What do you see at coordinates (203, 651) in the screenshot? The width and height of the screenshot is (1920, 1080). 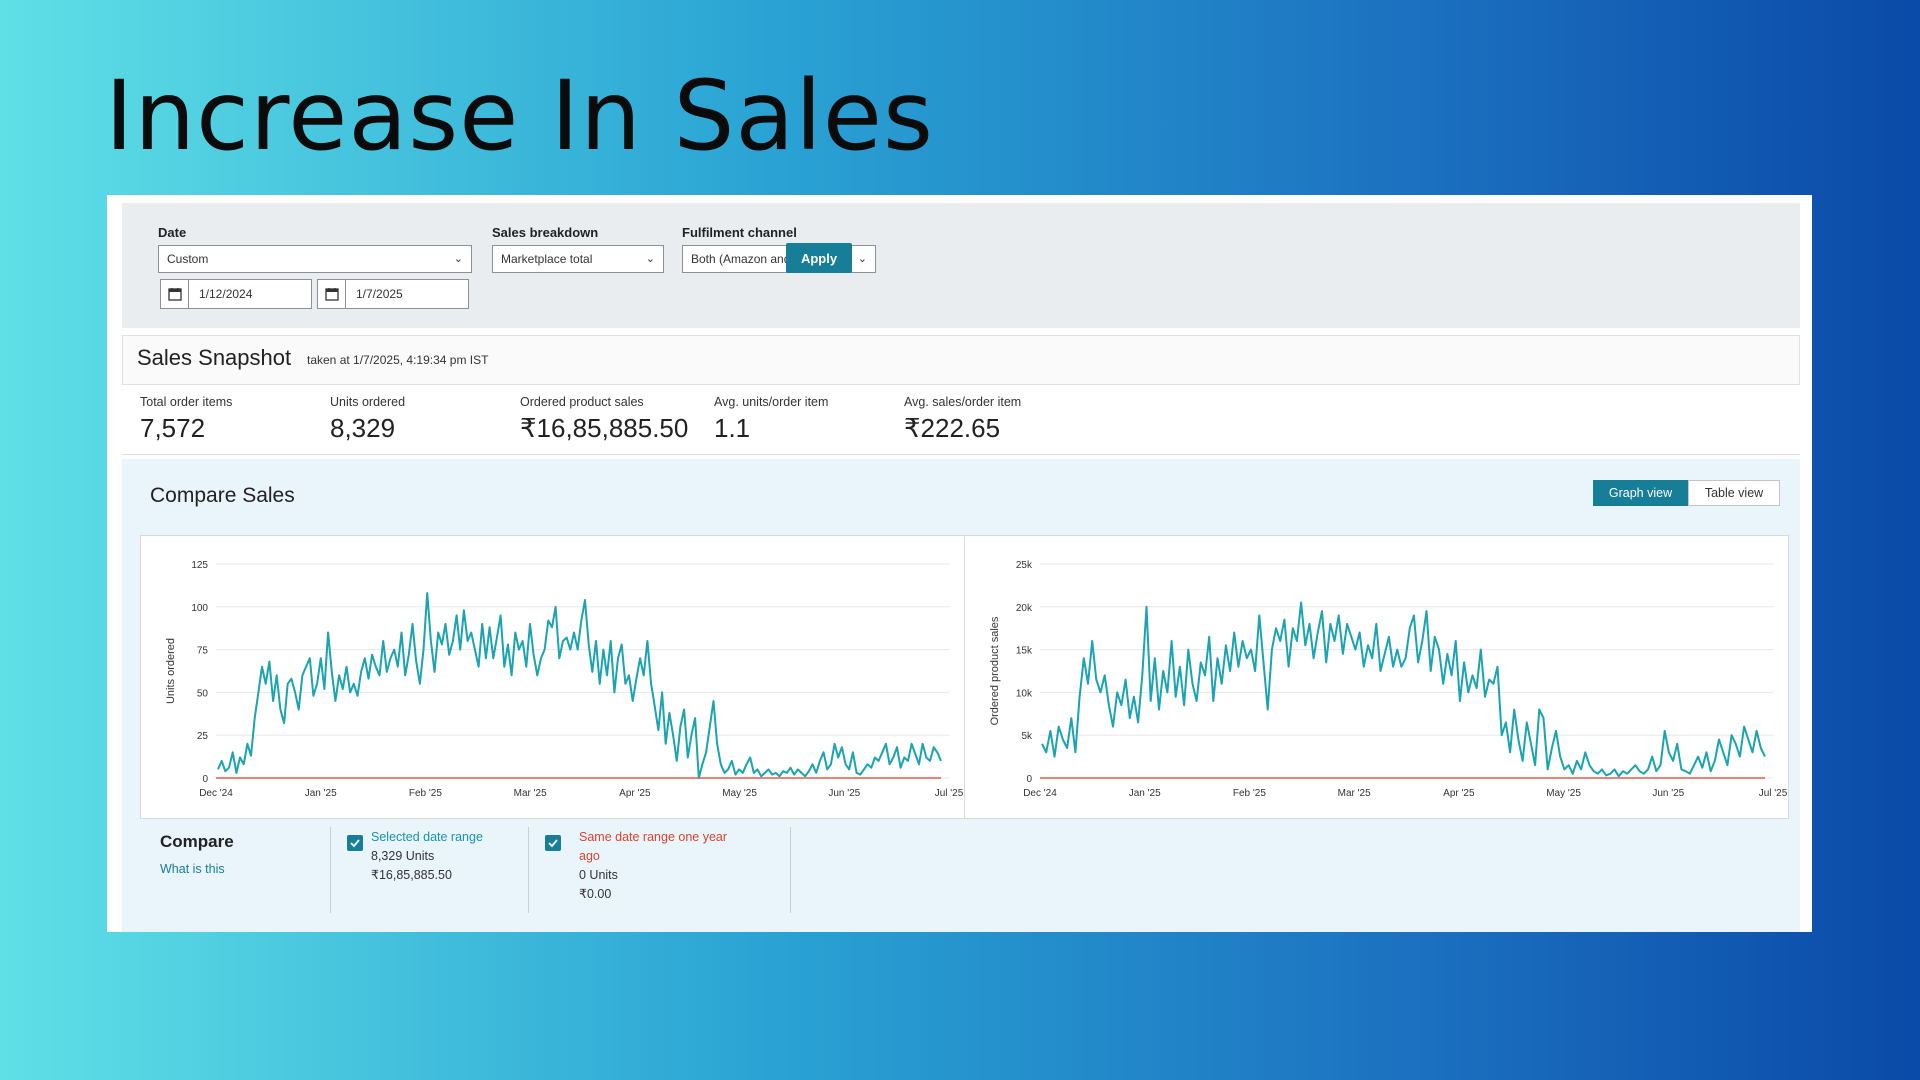 I see `y-tick-label: 75` at bounding box center [203, 651].